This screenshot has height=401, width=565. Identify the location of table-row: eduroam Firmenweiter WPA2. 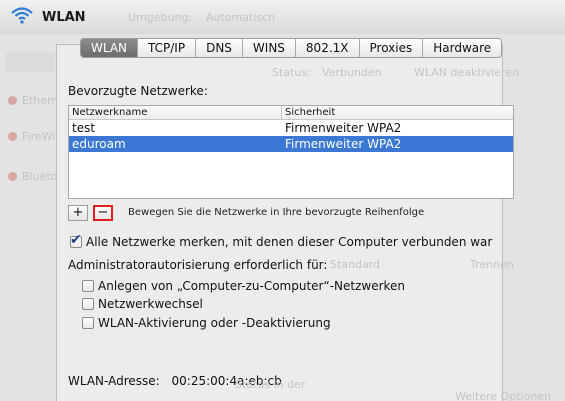
(291, 144).